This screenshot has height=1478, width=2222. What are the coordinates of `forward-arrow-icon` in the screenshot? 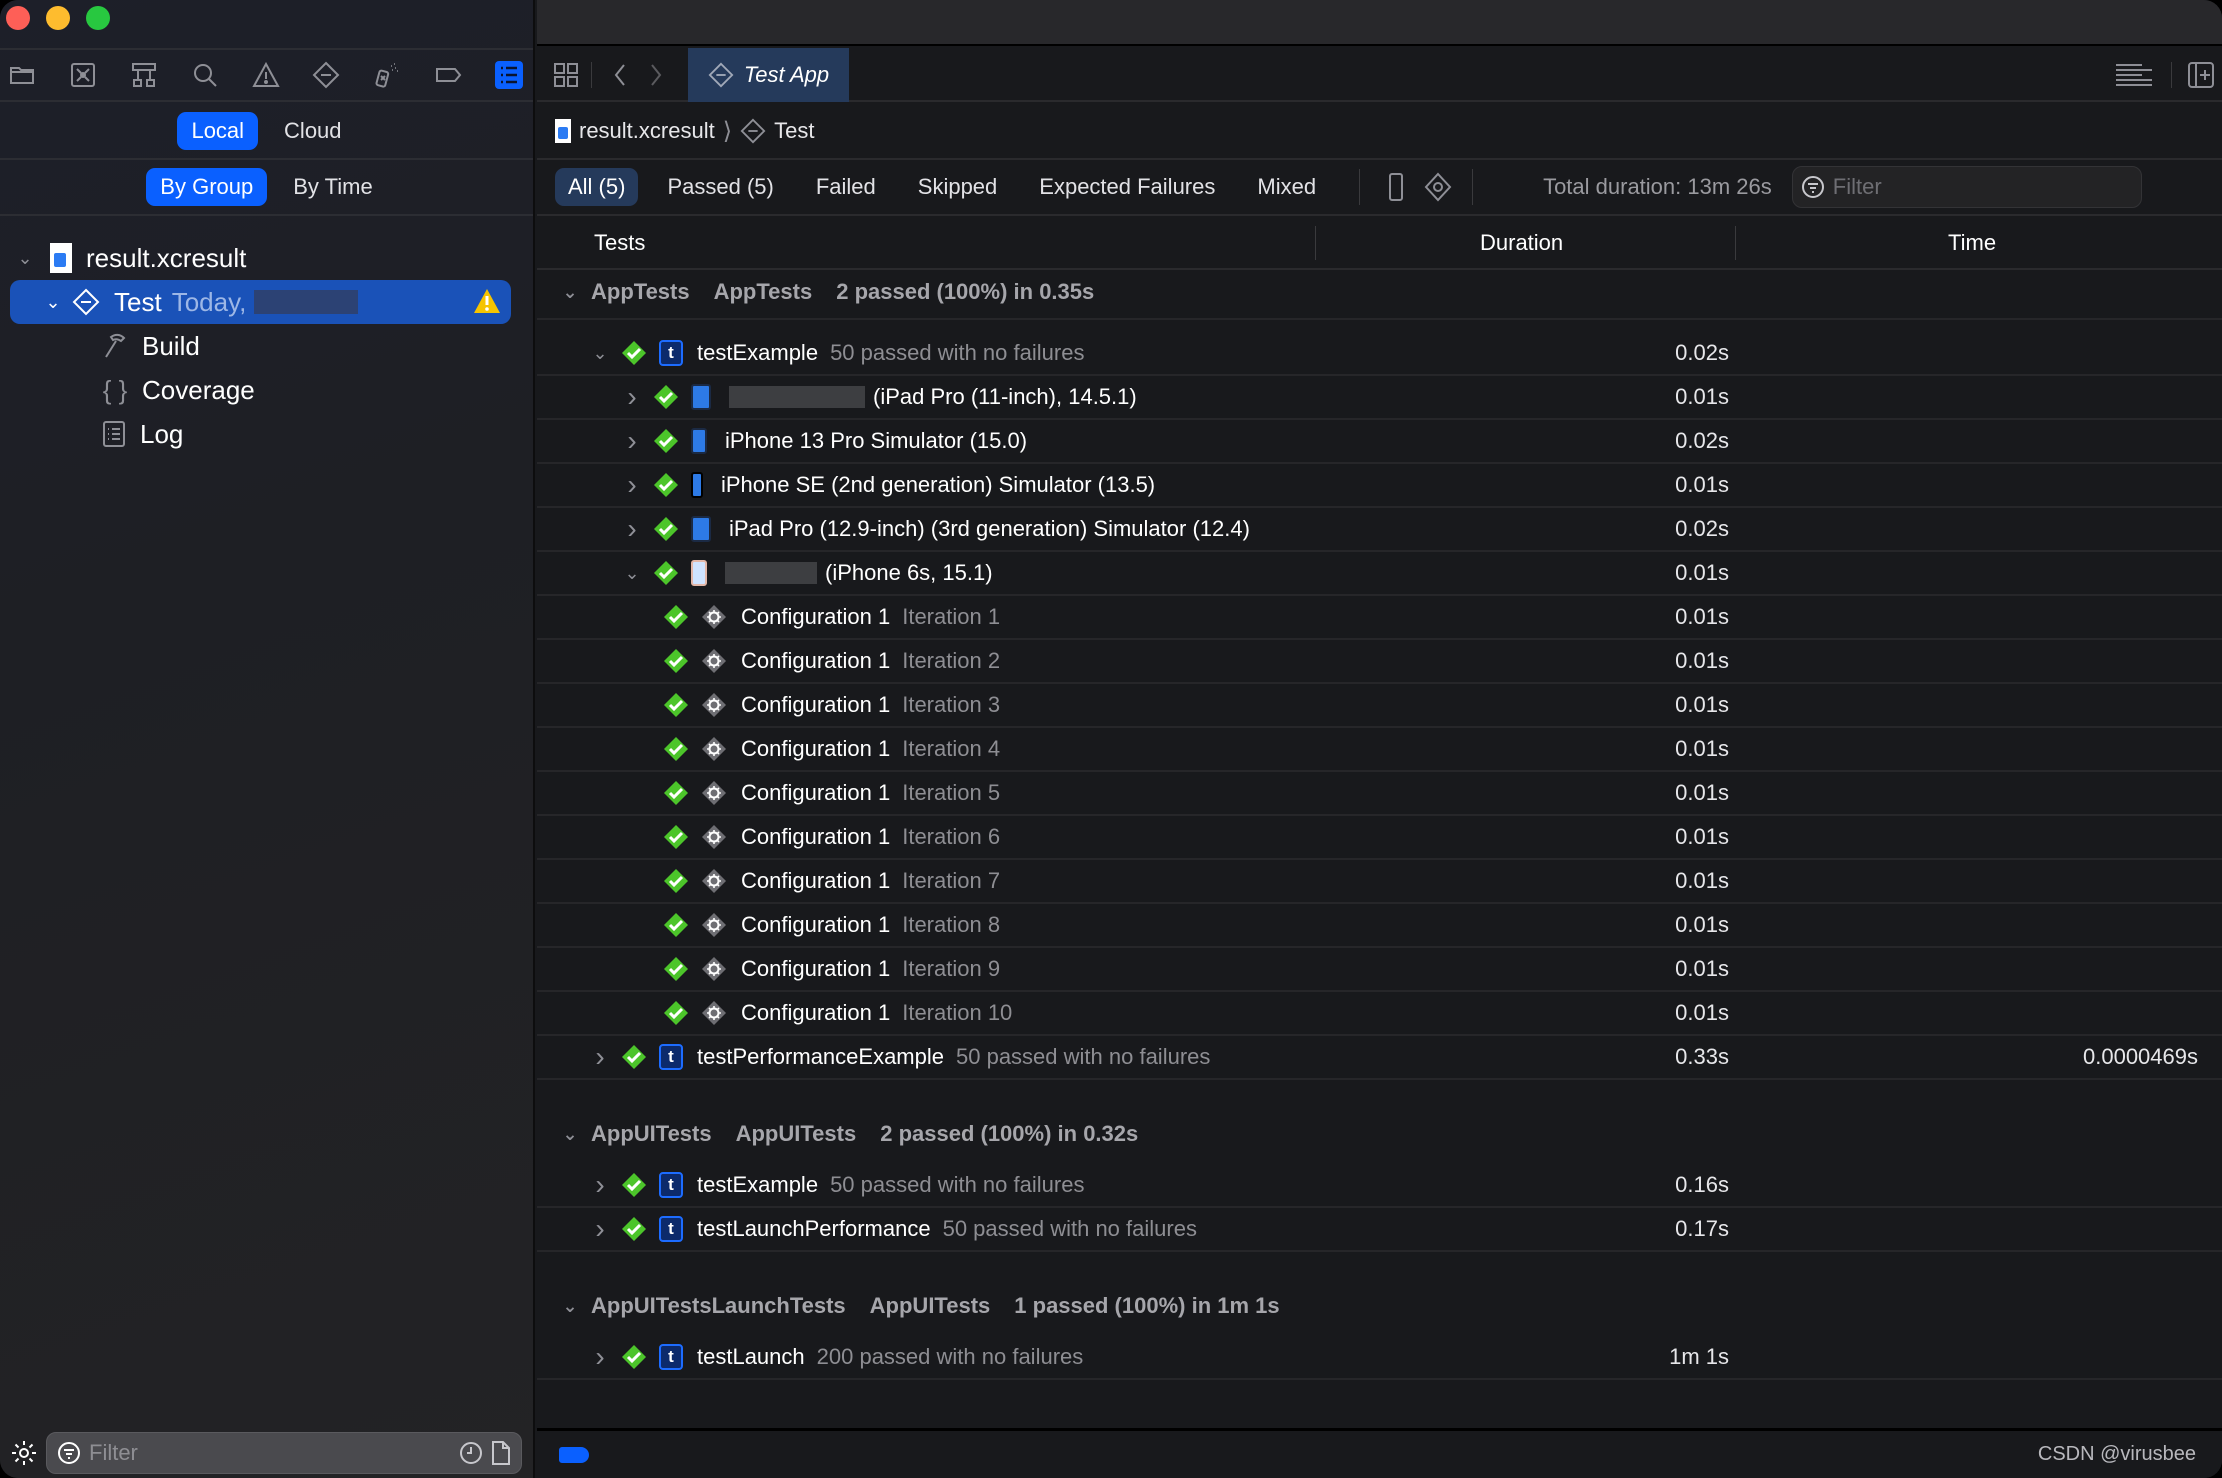 It's located at (656, 75).